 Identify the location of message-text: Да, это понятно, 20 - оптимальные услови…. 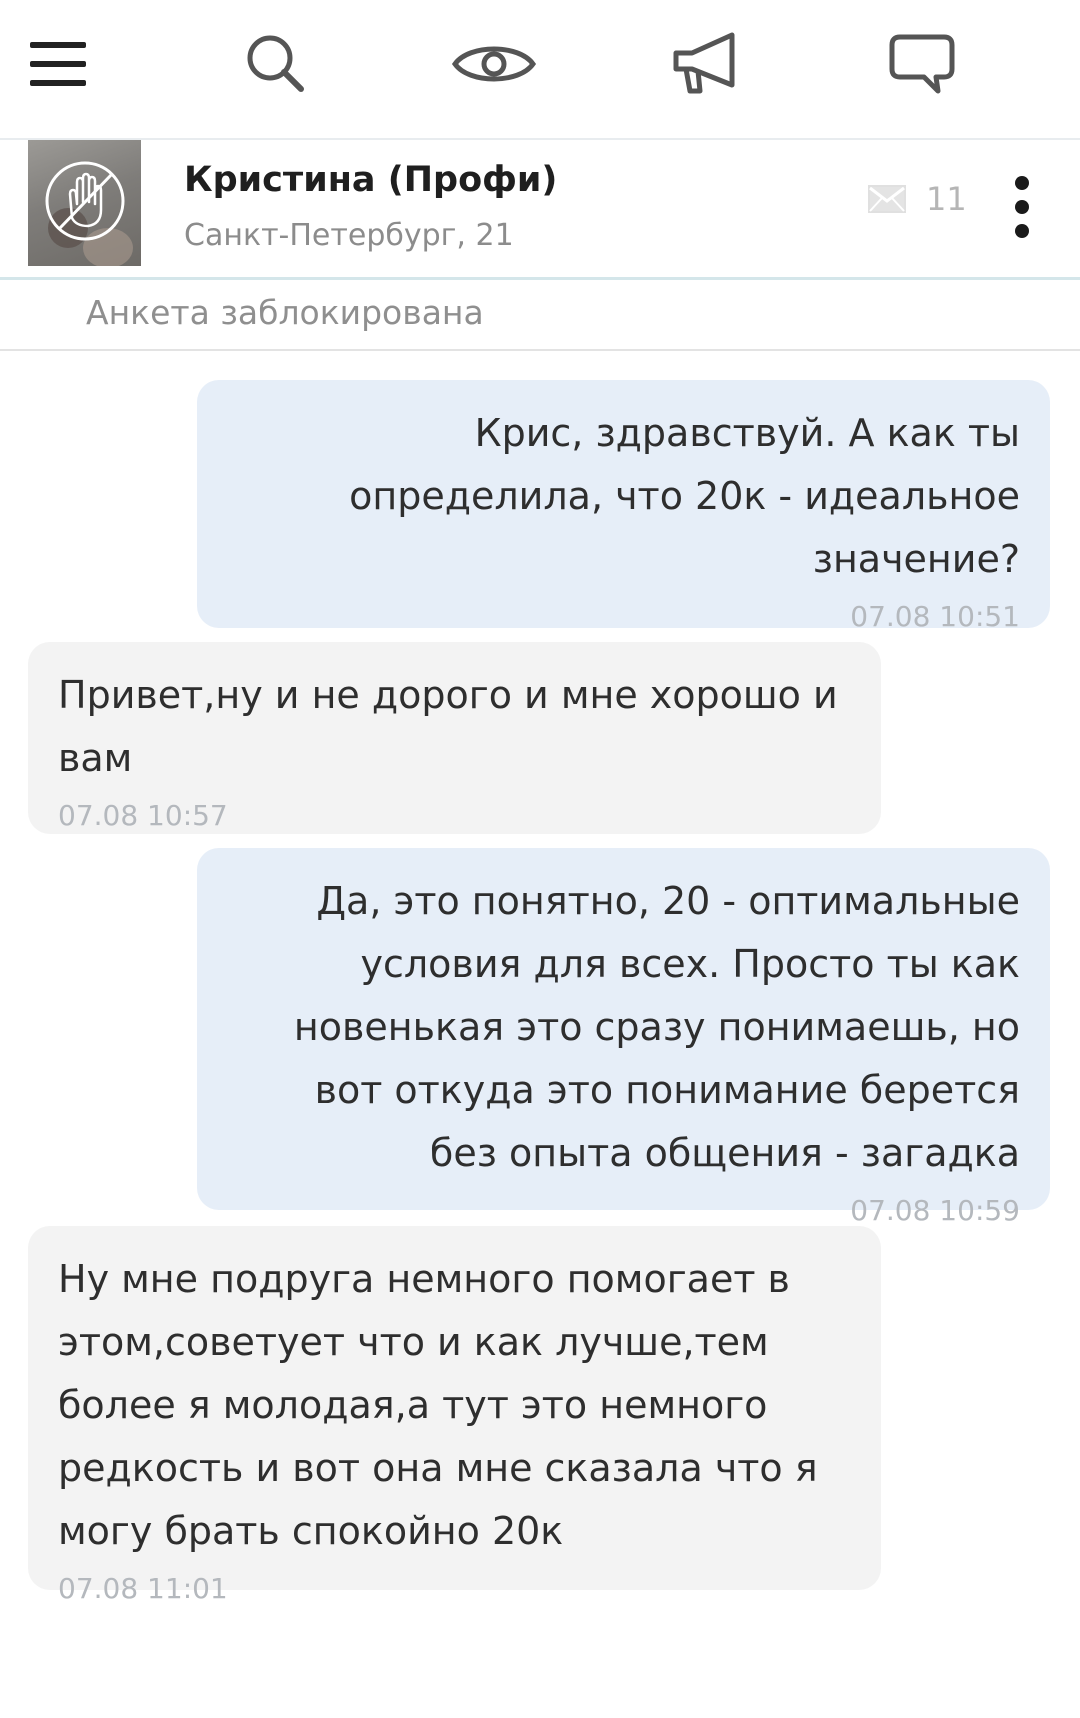
(656, 1027).